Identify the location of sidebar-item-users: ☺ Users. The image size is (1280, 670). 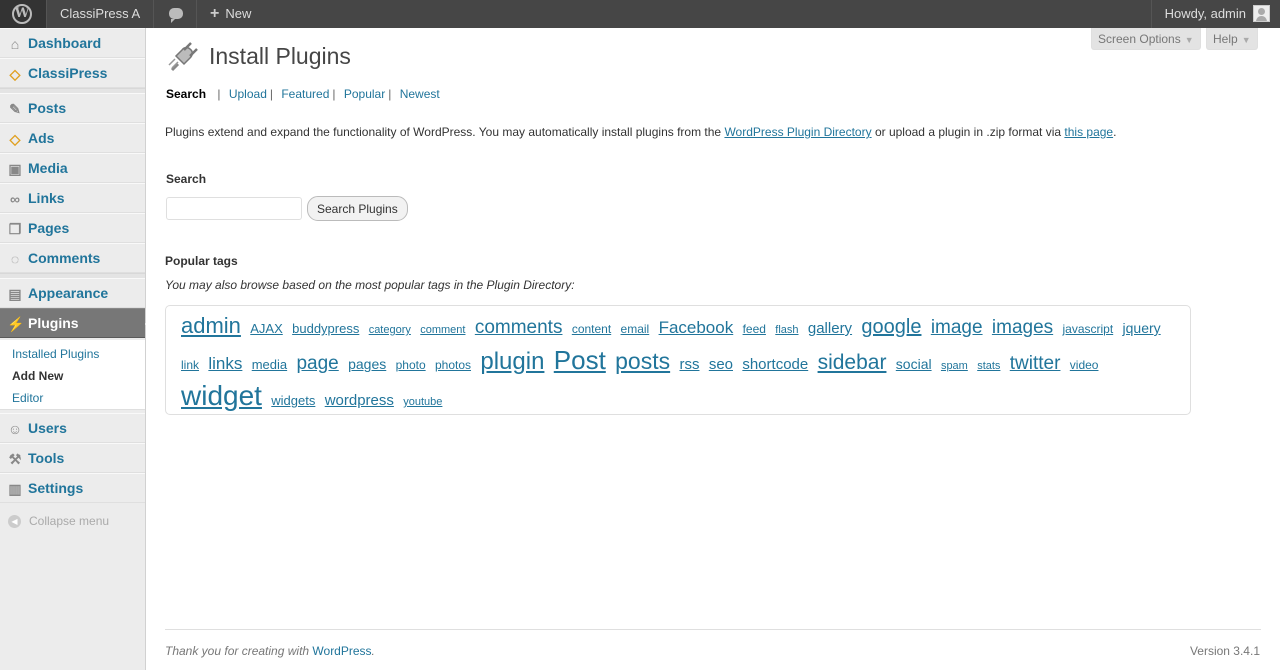
(72, 428).